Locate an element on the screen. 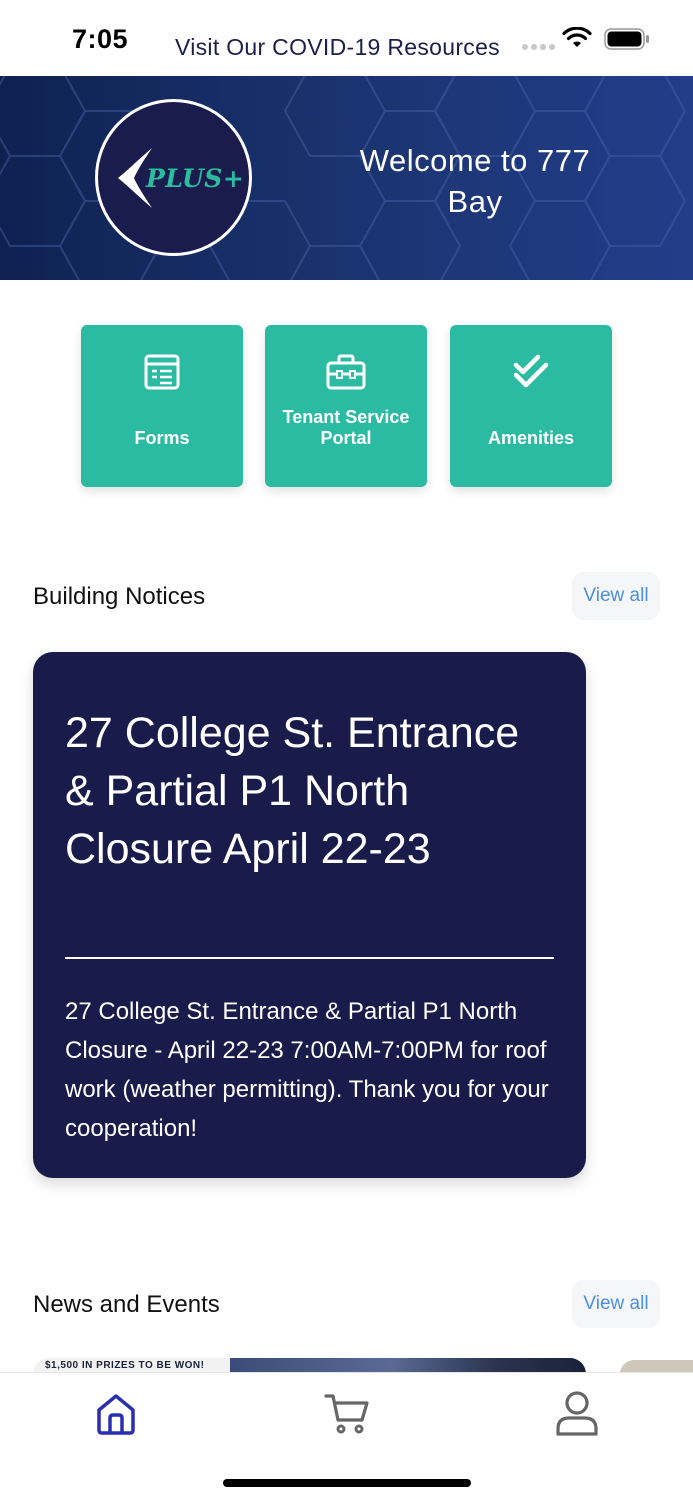 This screenshot has width=693, height=1500. building-notices-heading: Building Notices is located at coordinates (119, 596).